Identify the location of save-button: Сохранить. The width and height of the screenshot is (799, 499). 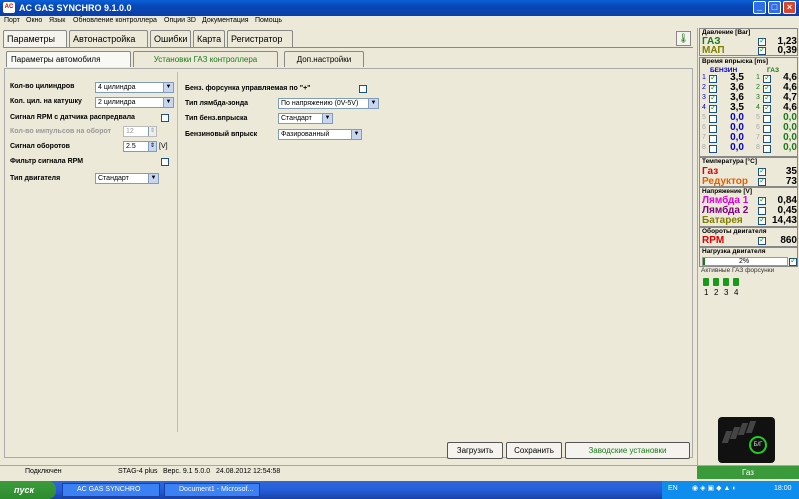
(534, 450).